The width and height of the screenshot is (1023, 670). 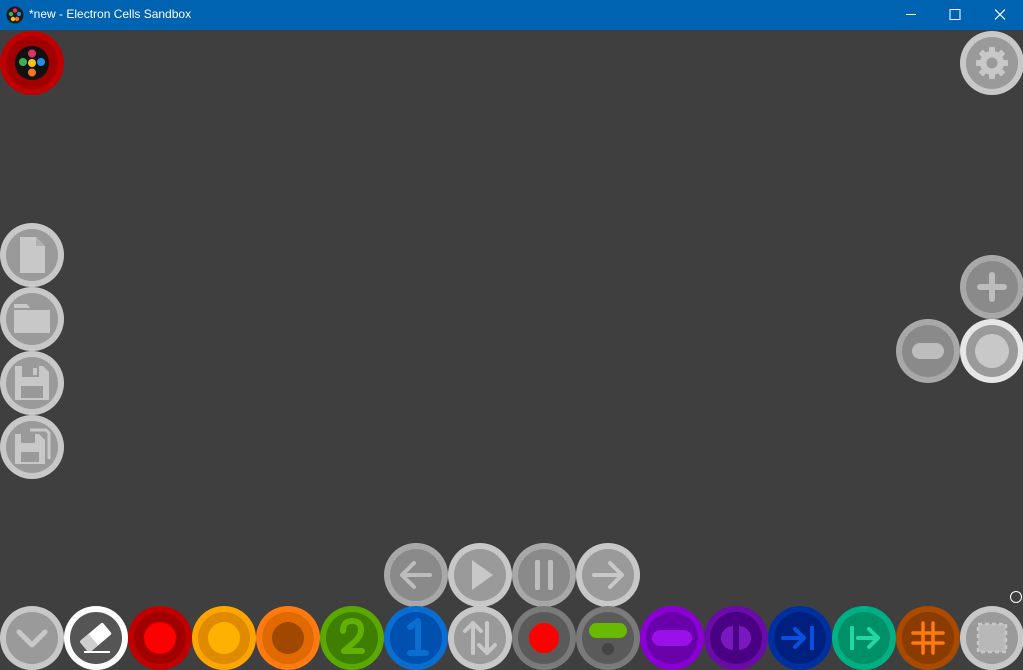 I want to click on play-button, so click(x=480, y=575).